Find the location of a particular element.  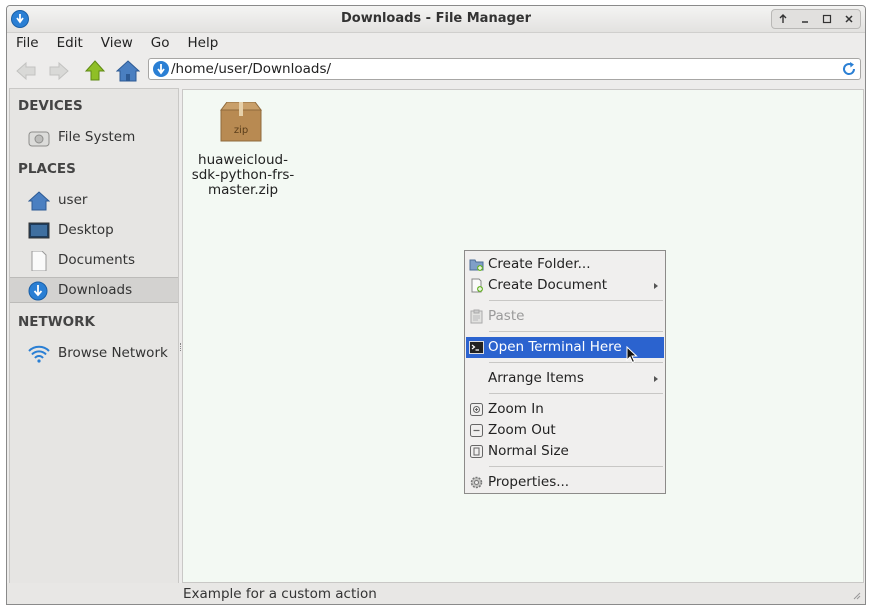

sidebar-item-desktop: Desktop is located at coordinates (94, 231).